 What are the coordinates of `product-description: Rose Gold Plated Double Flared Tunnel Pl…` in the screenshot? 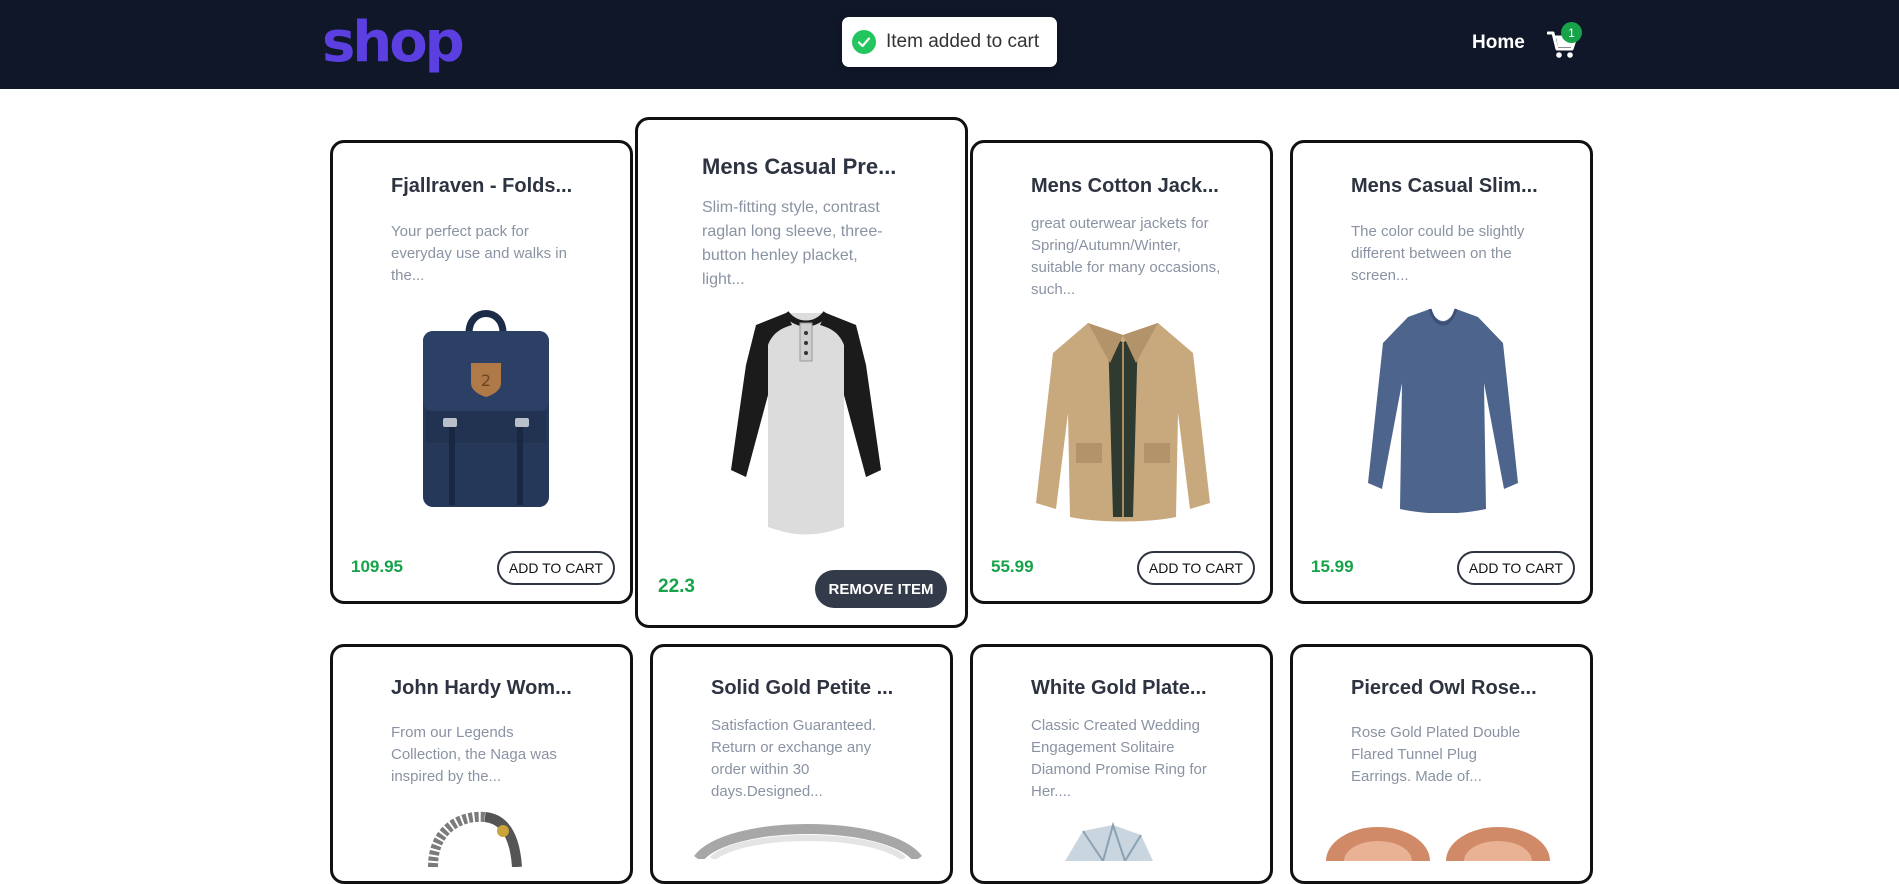 It's located at (1436, 754).